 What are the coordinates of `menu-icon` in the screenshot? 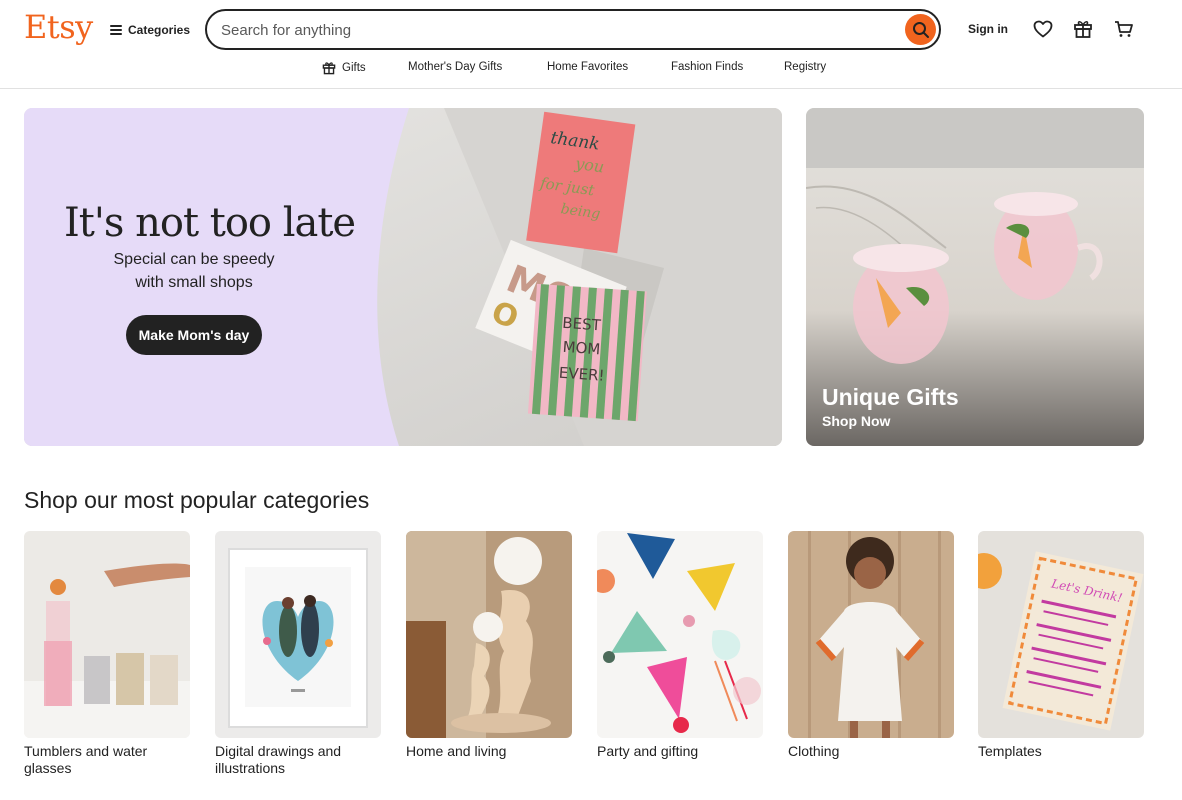 It's located at (116, 30).